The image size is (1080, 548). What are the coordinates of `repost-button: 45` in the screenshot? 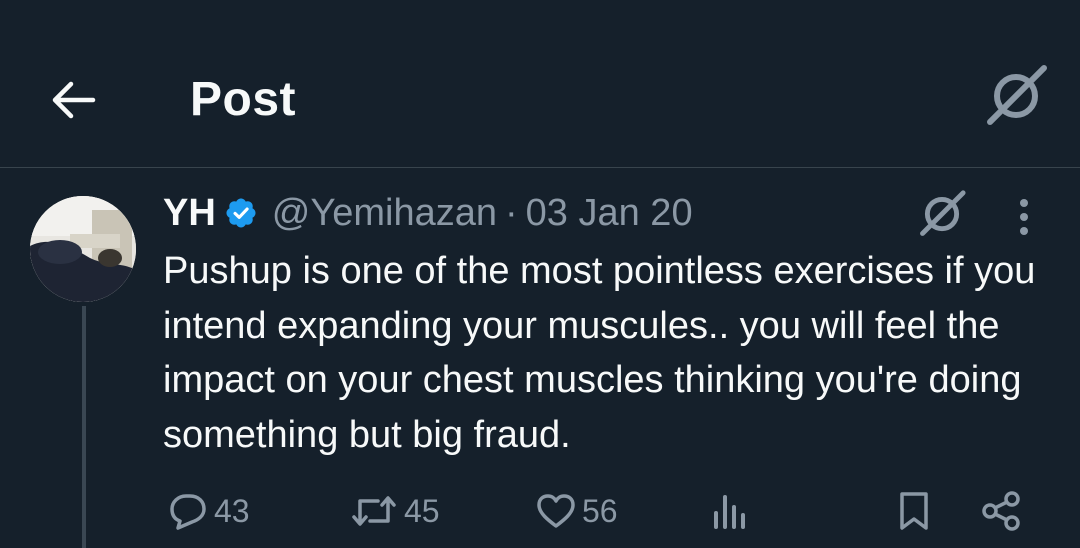 It's located at (395, 511).